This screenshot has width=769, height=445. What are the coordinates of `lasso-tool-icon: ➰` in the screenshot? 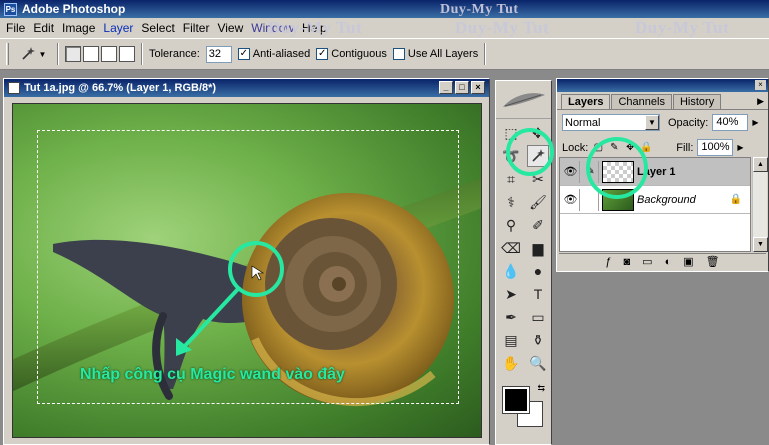 It's located at (511, 156).